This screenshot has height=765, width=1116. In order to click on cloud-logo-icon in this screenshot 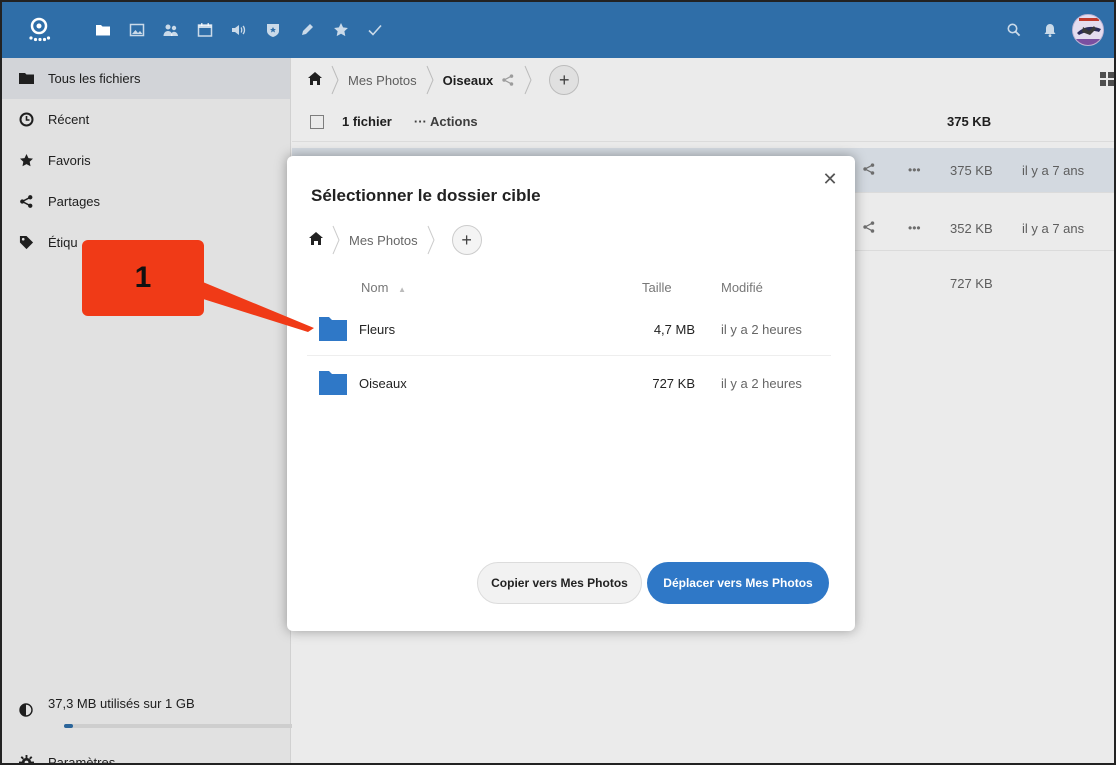, I will do `click(39, 30)`.